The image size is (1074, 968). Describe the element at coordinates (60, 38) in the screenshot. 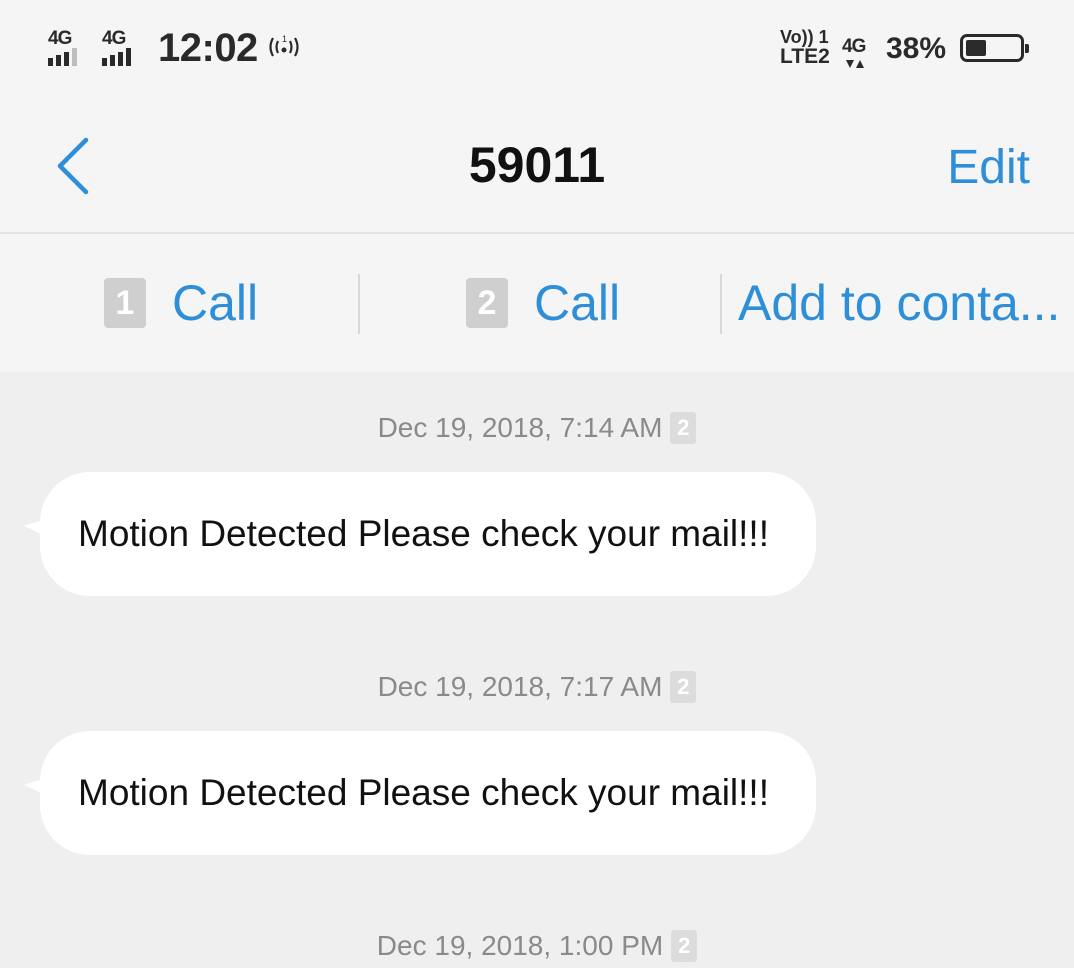

I see `sim1-network-label: 4G` at that location.